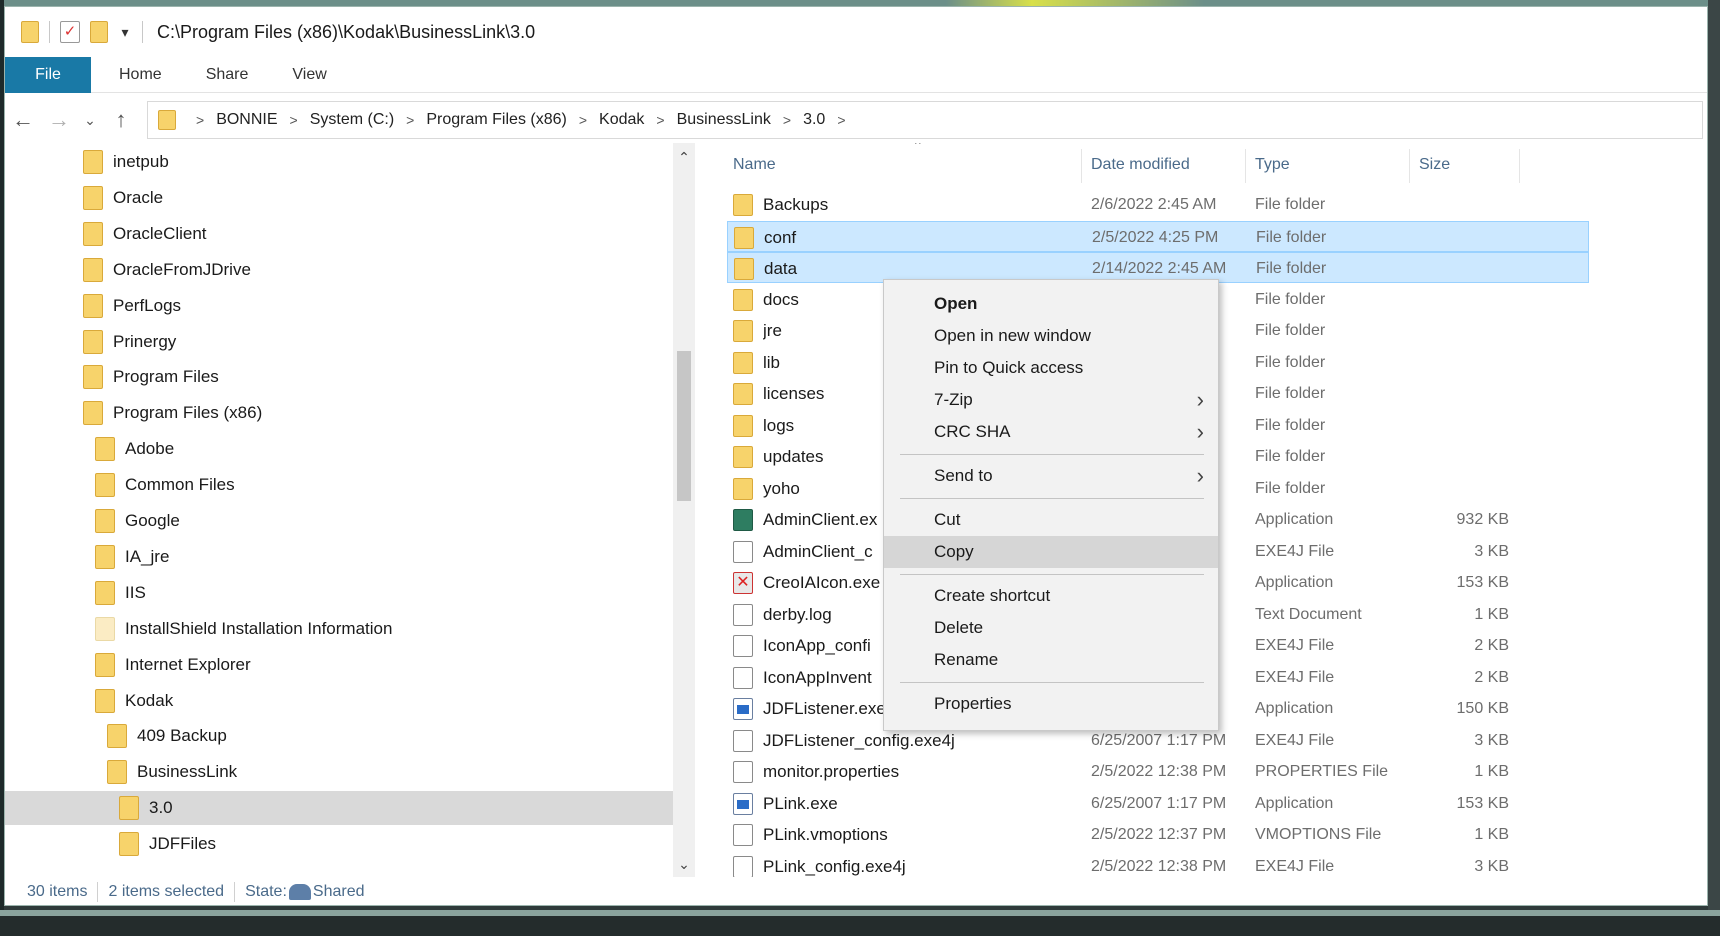  Describe the element at coordinates (1051, 476) in the screenshot. I see `menu-item-send-to: Send to ›` at that location.